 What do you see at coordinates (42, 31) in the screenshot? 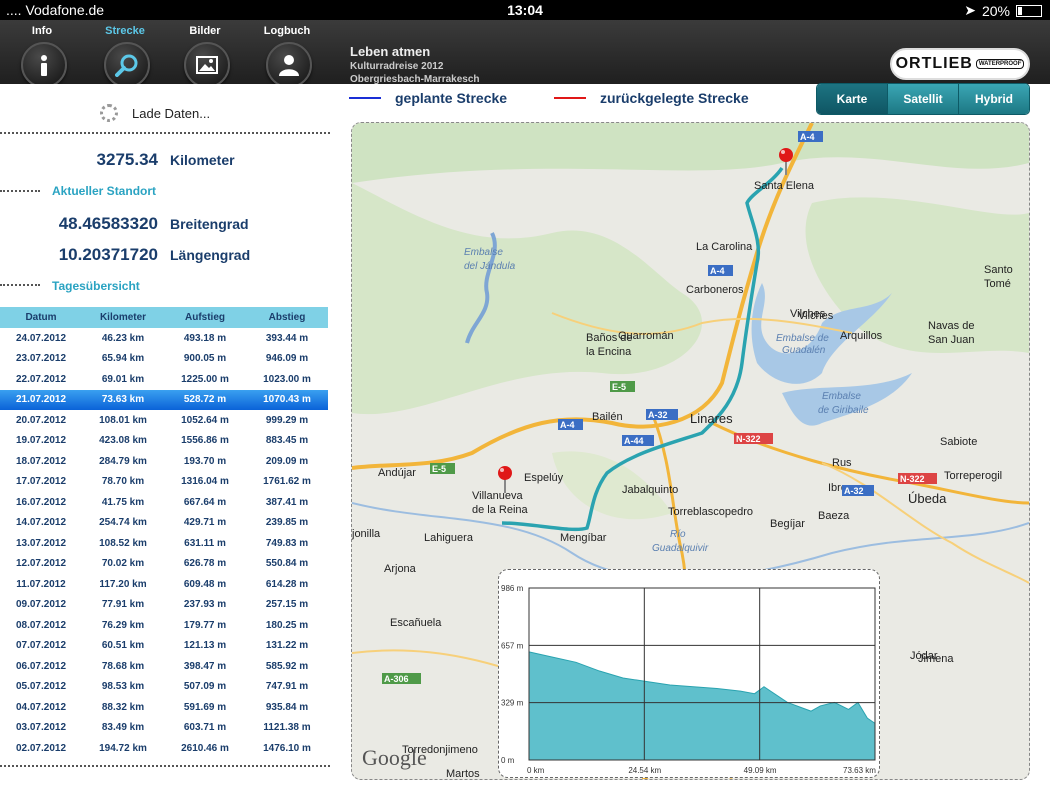
I see `tab-info-label: Info` at bounding box center [42, 31].